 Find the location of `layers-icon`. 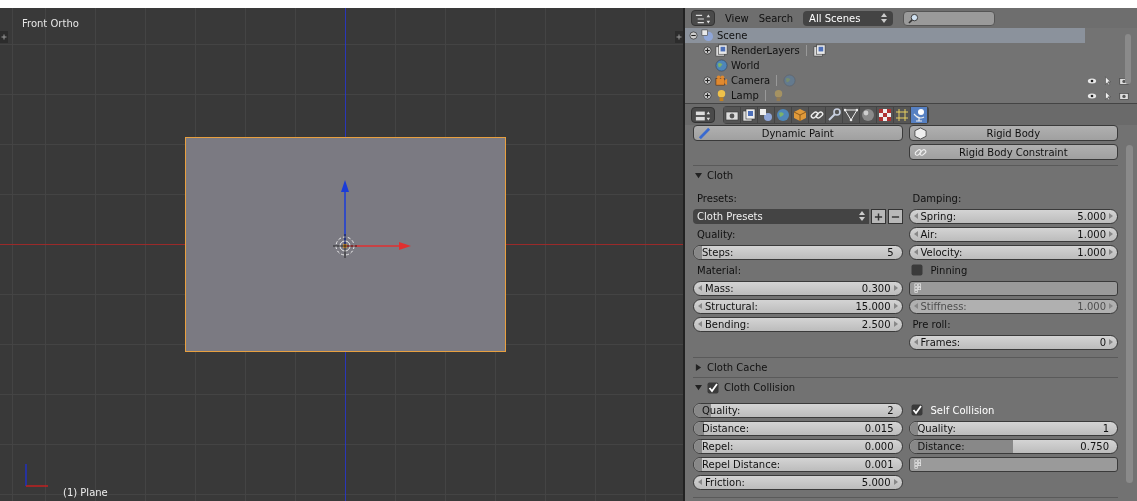

layers-icon is located at coordinates (721, 50).